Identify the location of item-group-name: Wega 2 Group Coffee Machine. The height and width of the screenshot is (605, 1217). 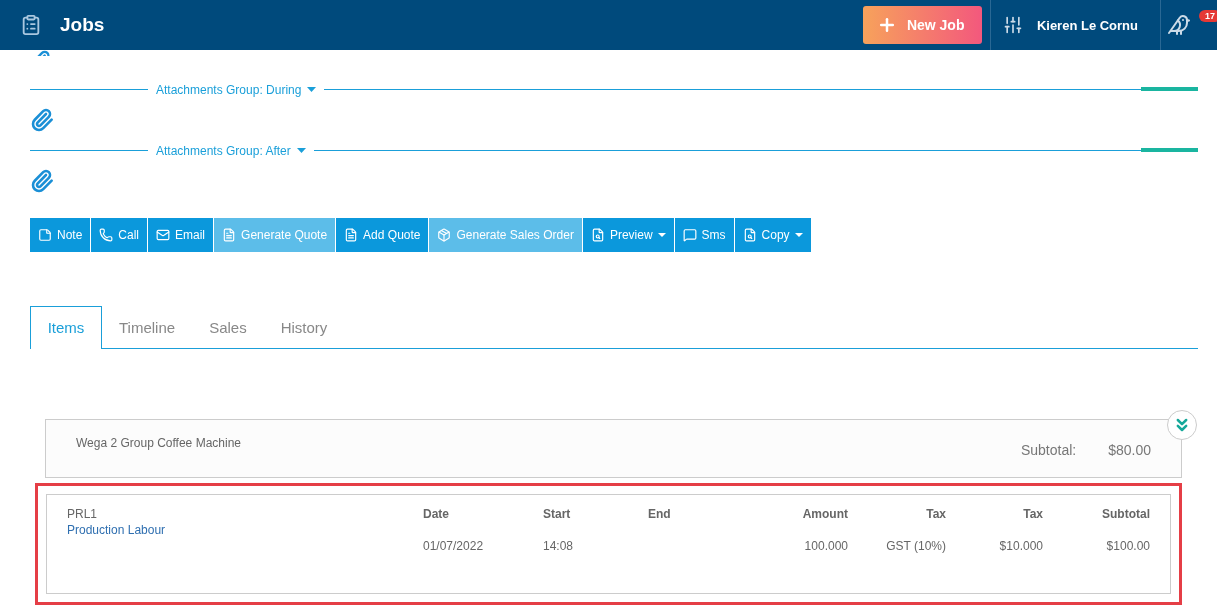
(158, 443).